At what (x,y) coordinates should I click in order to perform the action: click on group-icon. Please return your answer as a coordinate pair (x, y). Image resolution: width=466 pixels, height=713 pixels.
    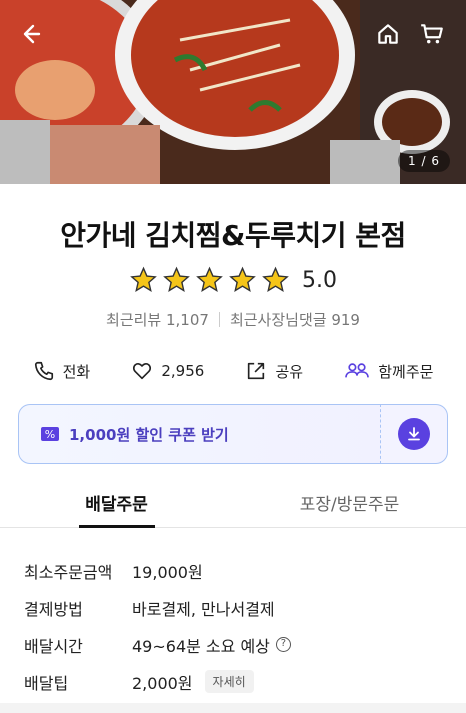
    Looking at the image, I should click on (357, 370).